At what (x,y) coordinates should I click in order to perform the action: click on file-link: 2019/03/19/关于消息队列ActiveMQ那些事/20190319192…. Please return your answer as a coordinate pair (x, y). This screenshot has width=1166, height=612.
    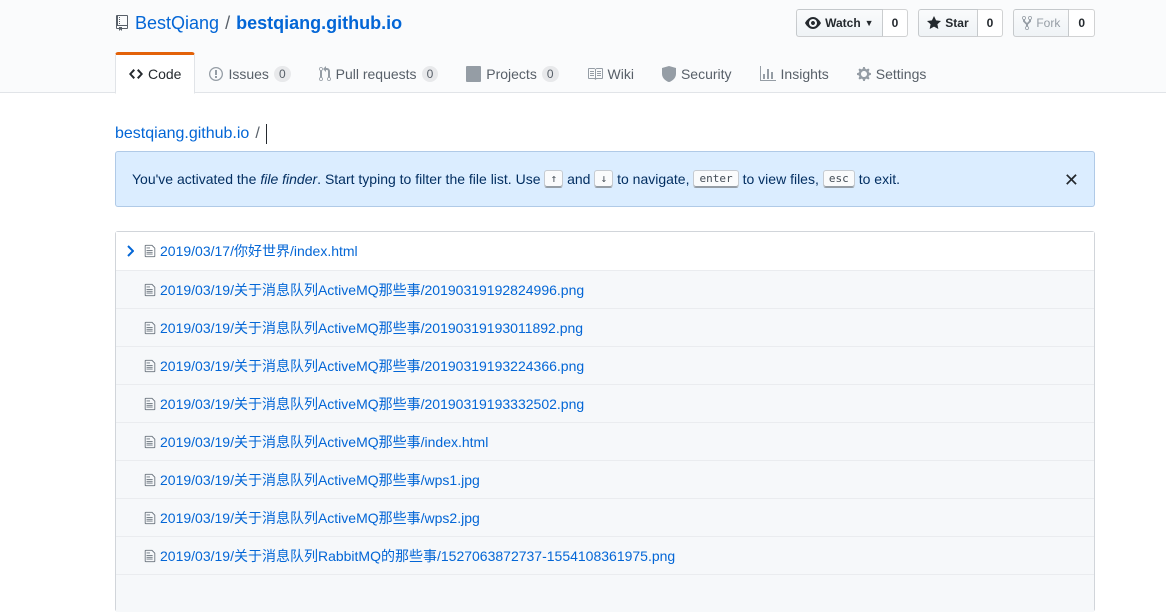
    Looking at the image, I should click on (372, 290).